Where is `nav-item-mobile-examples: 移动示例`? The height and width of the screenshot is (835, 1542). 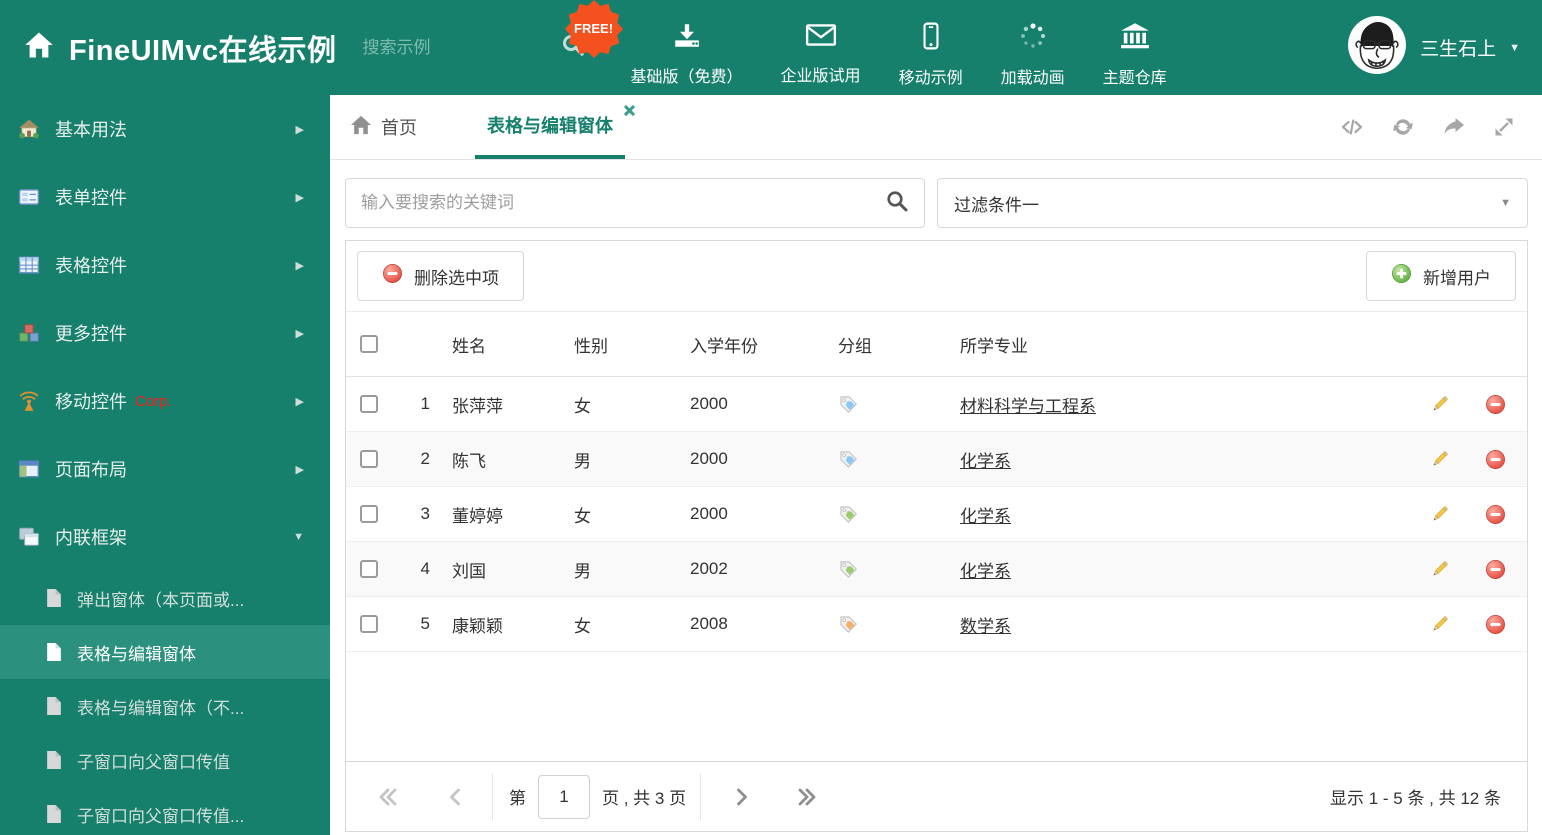 nav-item-mobile-examples: 移动示例 is located at coordinates (931, 48).